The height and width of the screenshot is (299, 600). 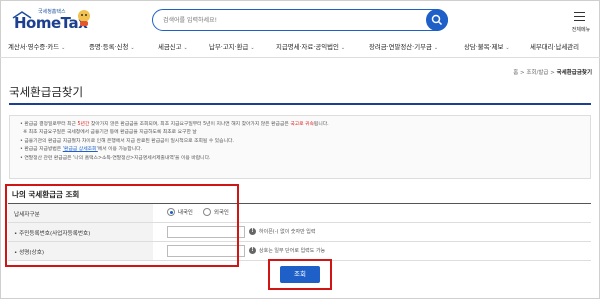 What do you see at coordinates (574, 73) in the screenshot?
I see `breadcrumb-current: 국세환급금찾기` at bounding box center [574, 73].